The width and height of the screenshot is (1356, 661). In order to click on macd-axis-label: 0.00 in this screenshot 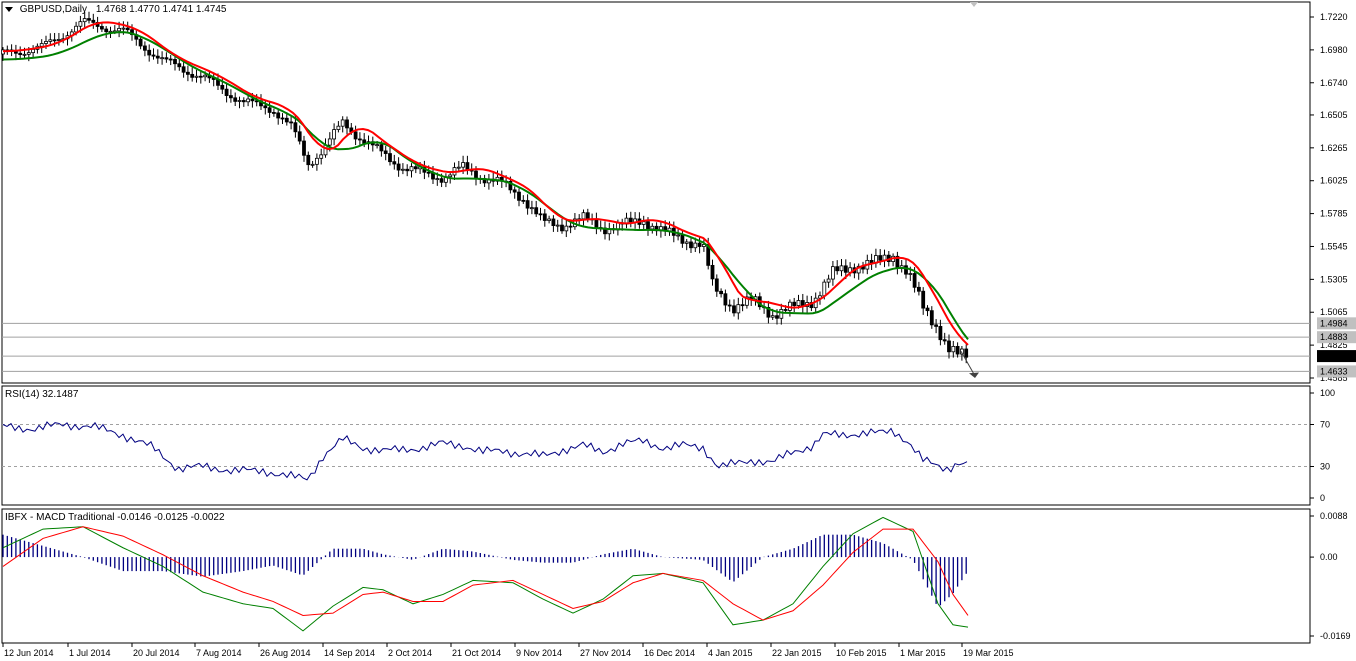, I will do `click(1329, 557)`.